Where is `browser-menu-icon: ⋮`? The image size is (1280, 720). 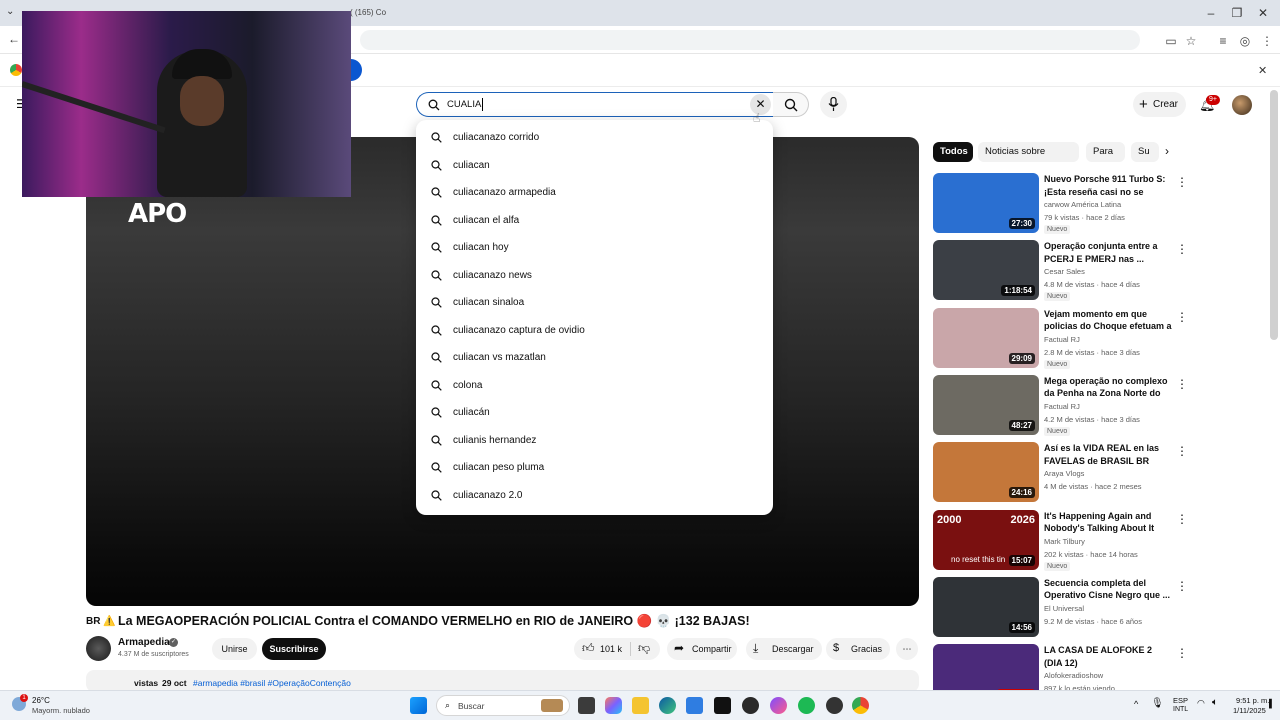 browser-menu-icon: ⋮ is located at coordinates (1267, 41).